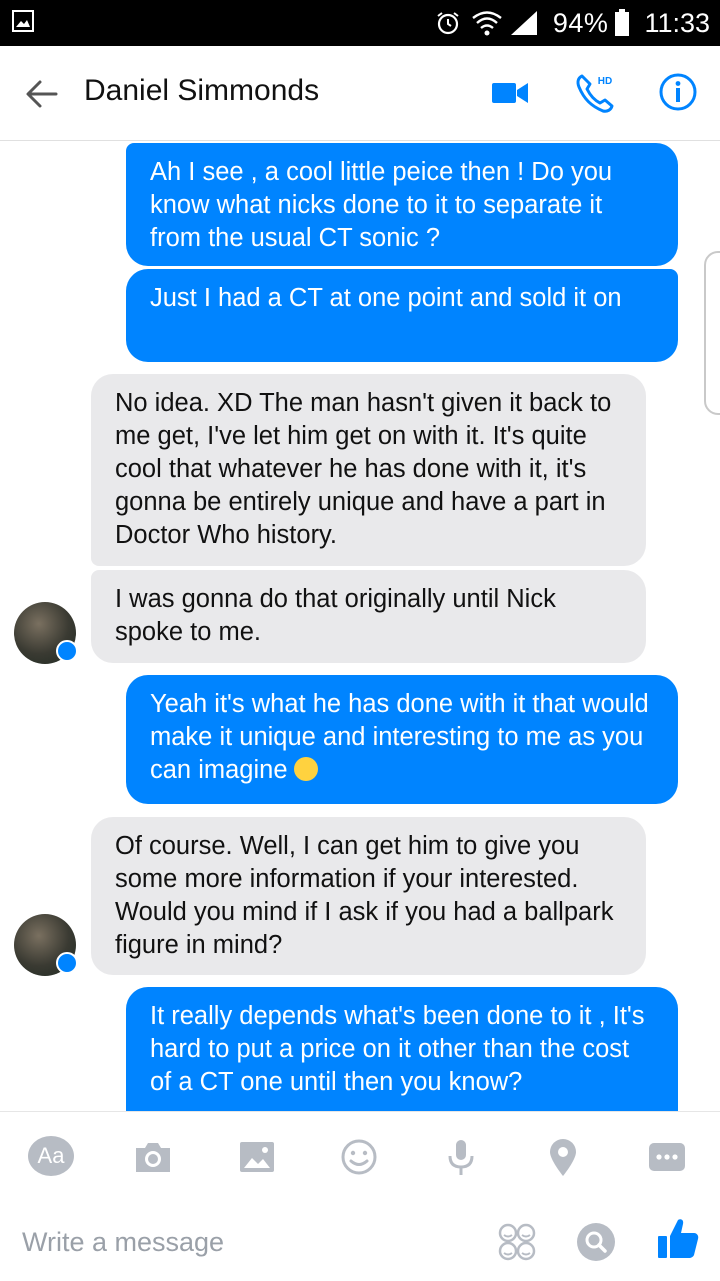 The height and width of the screenshot is (1281, 720). I want to click on message-composer: Aa, so click(360, 1196).